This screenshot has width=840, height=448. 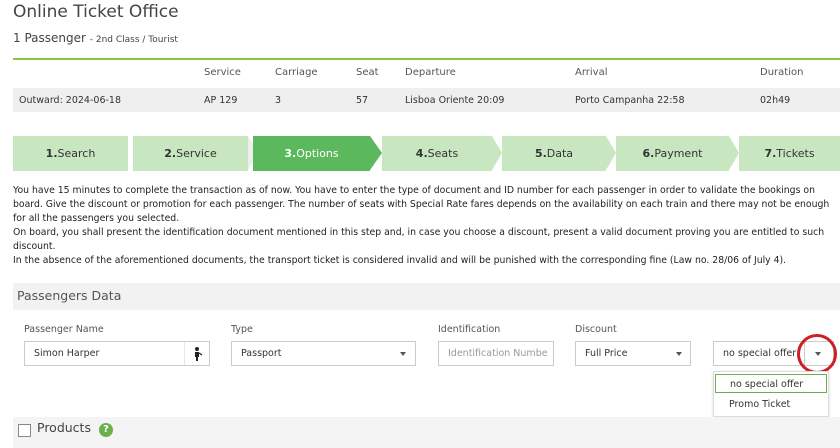 I want to click on special-offer-dropdown: no special offer Promo Ticket, so click(x=771, y=394).